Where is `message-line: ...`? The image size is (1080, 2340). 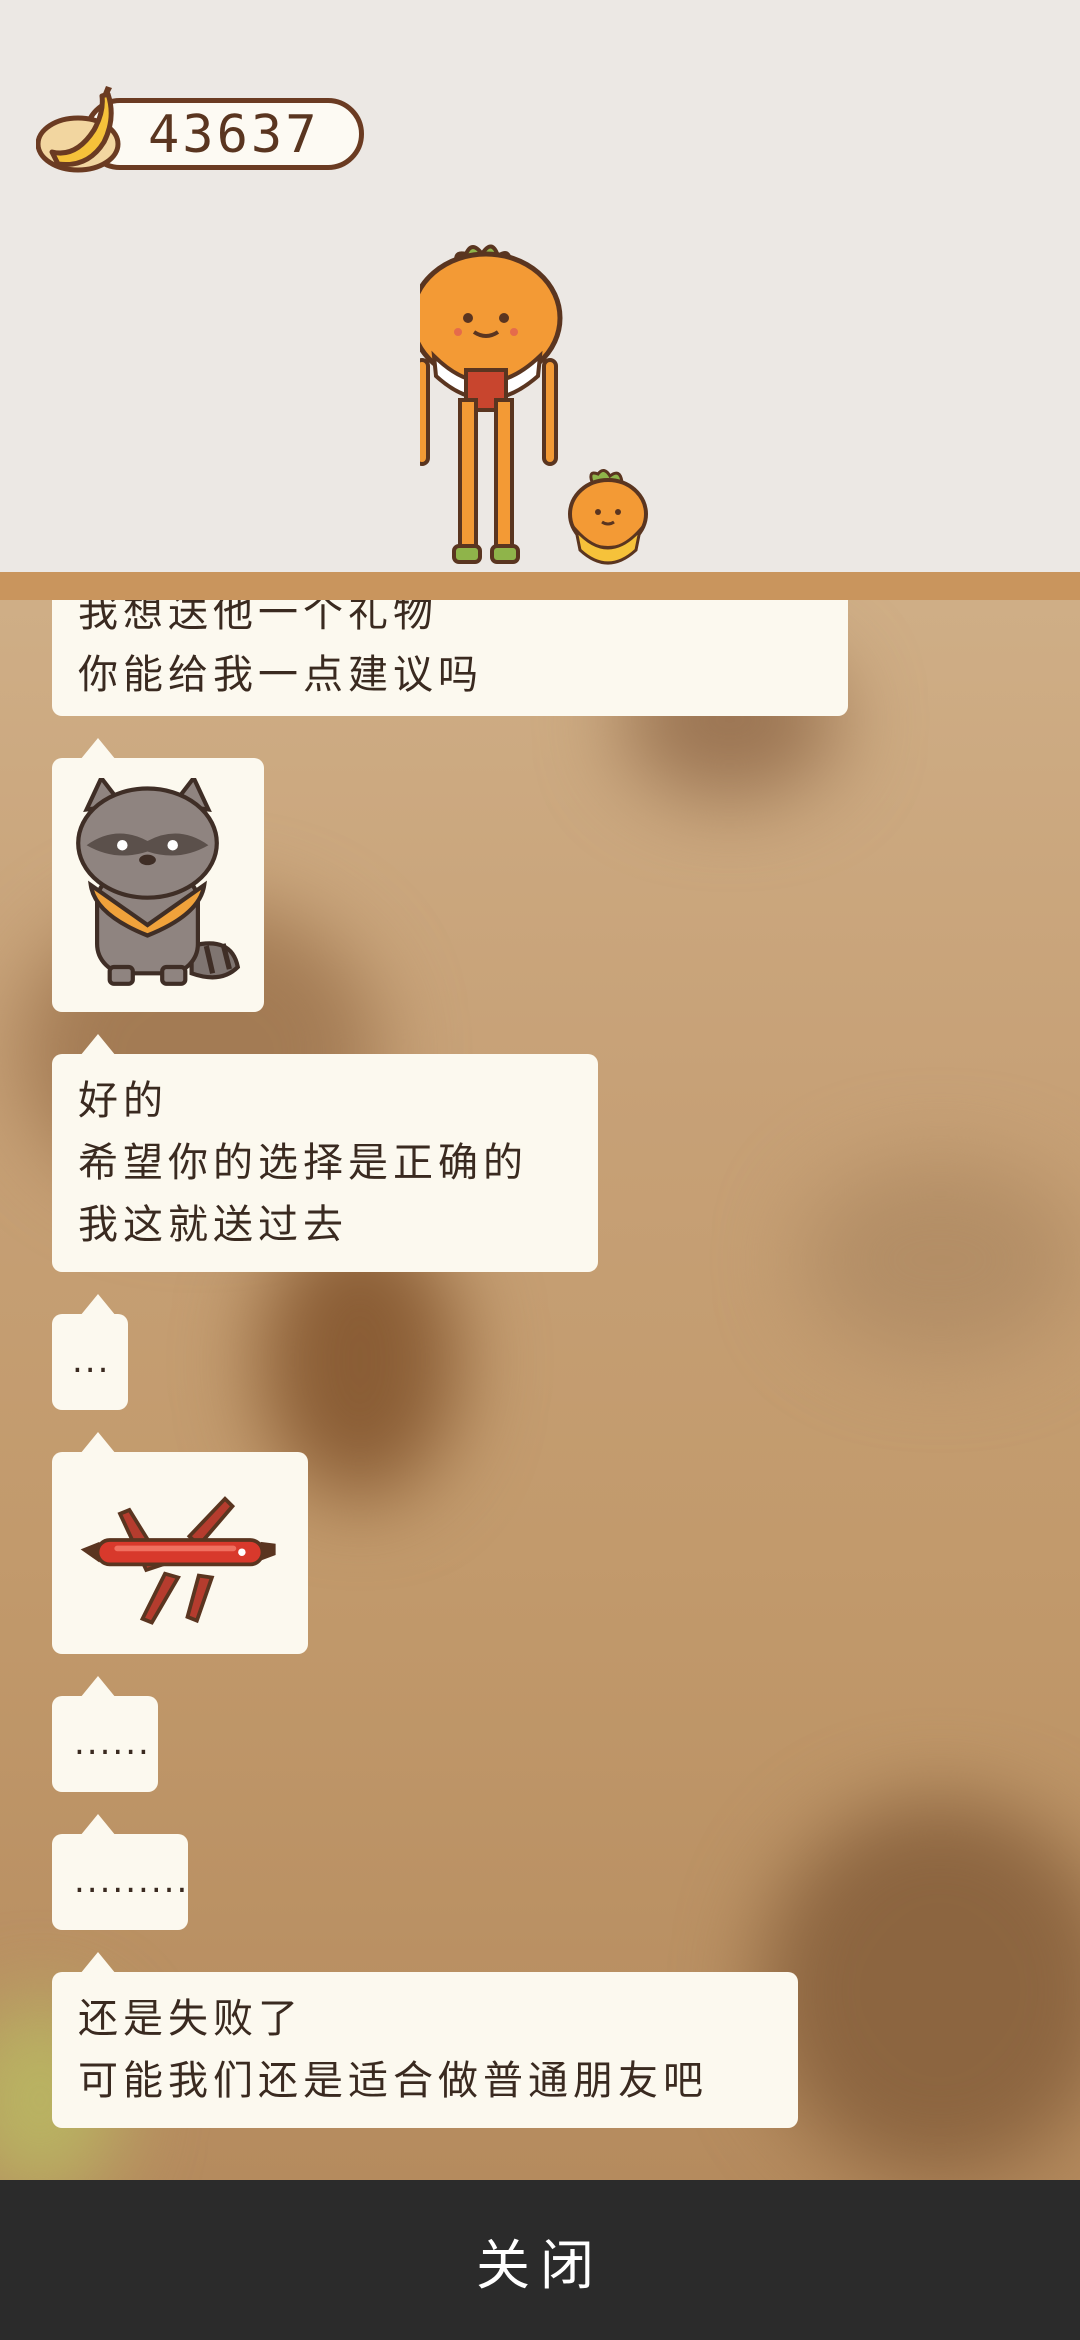
message-line: ... is located at coordinates (91, 1361).